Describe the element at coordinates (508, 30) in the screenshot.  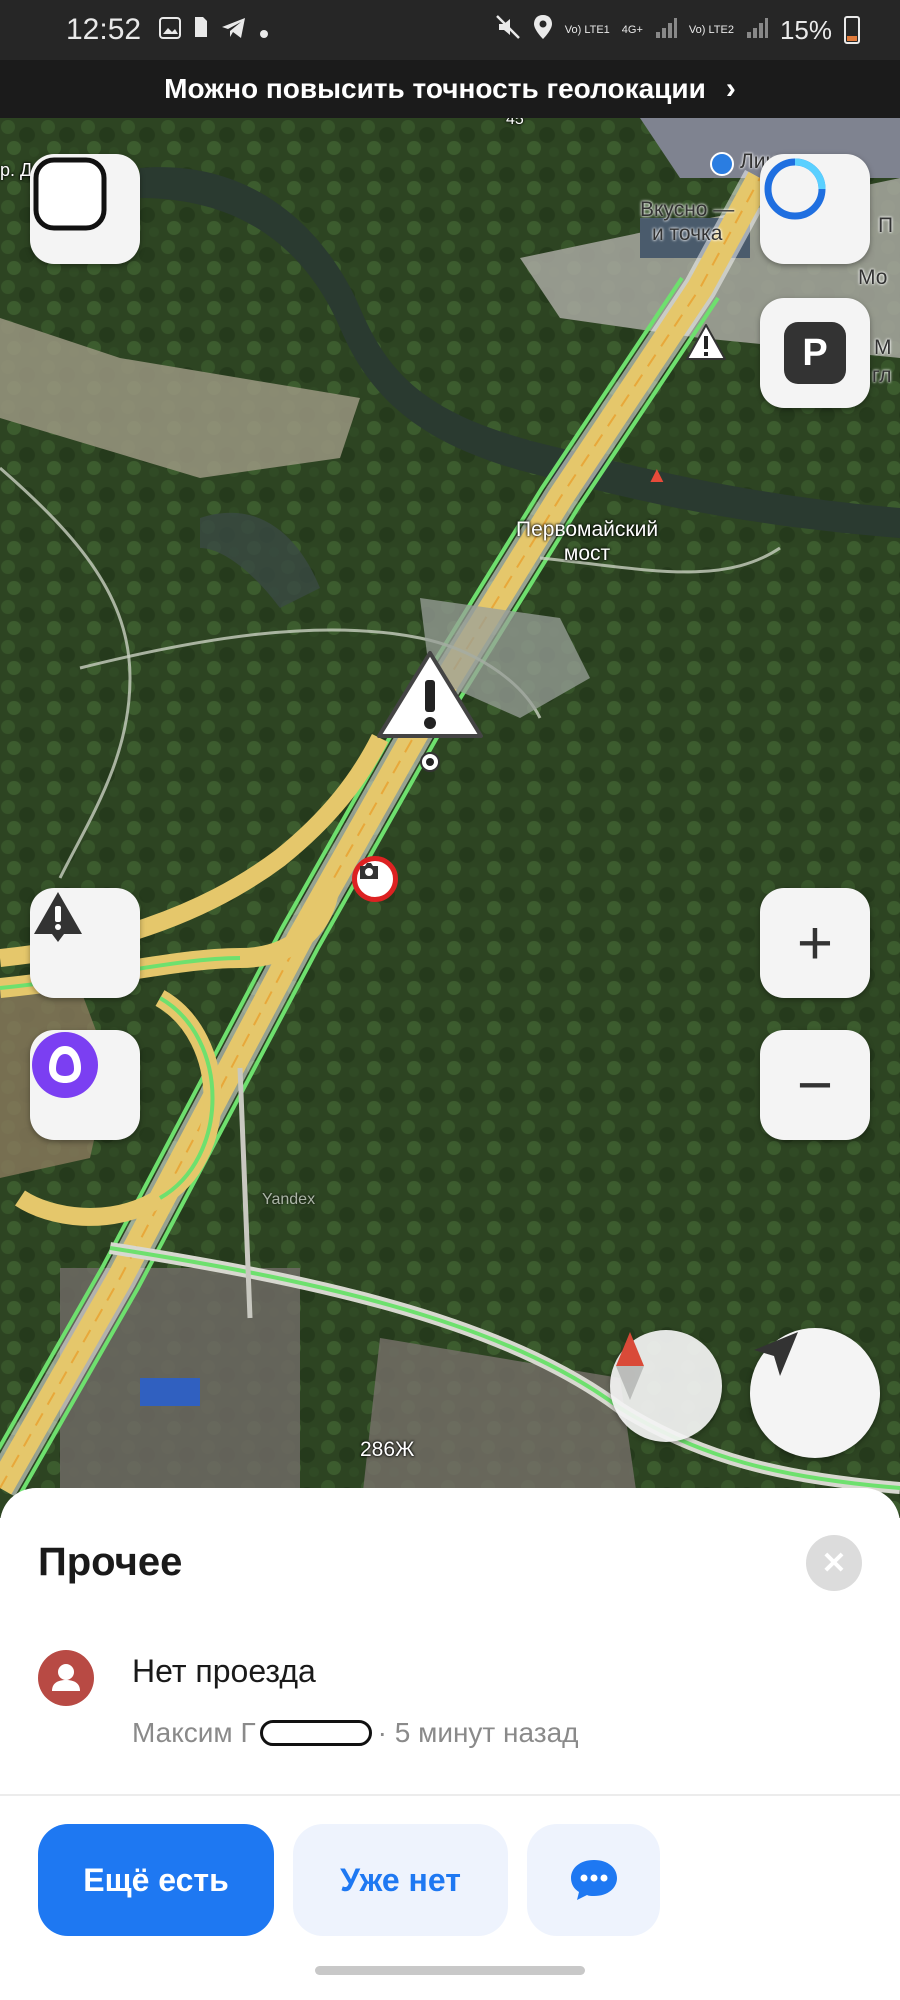
I see `mute-icon` at that location.